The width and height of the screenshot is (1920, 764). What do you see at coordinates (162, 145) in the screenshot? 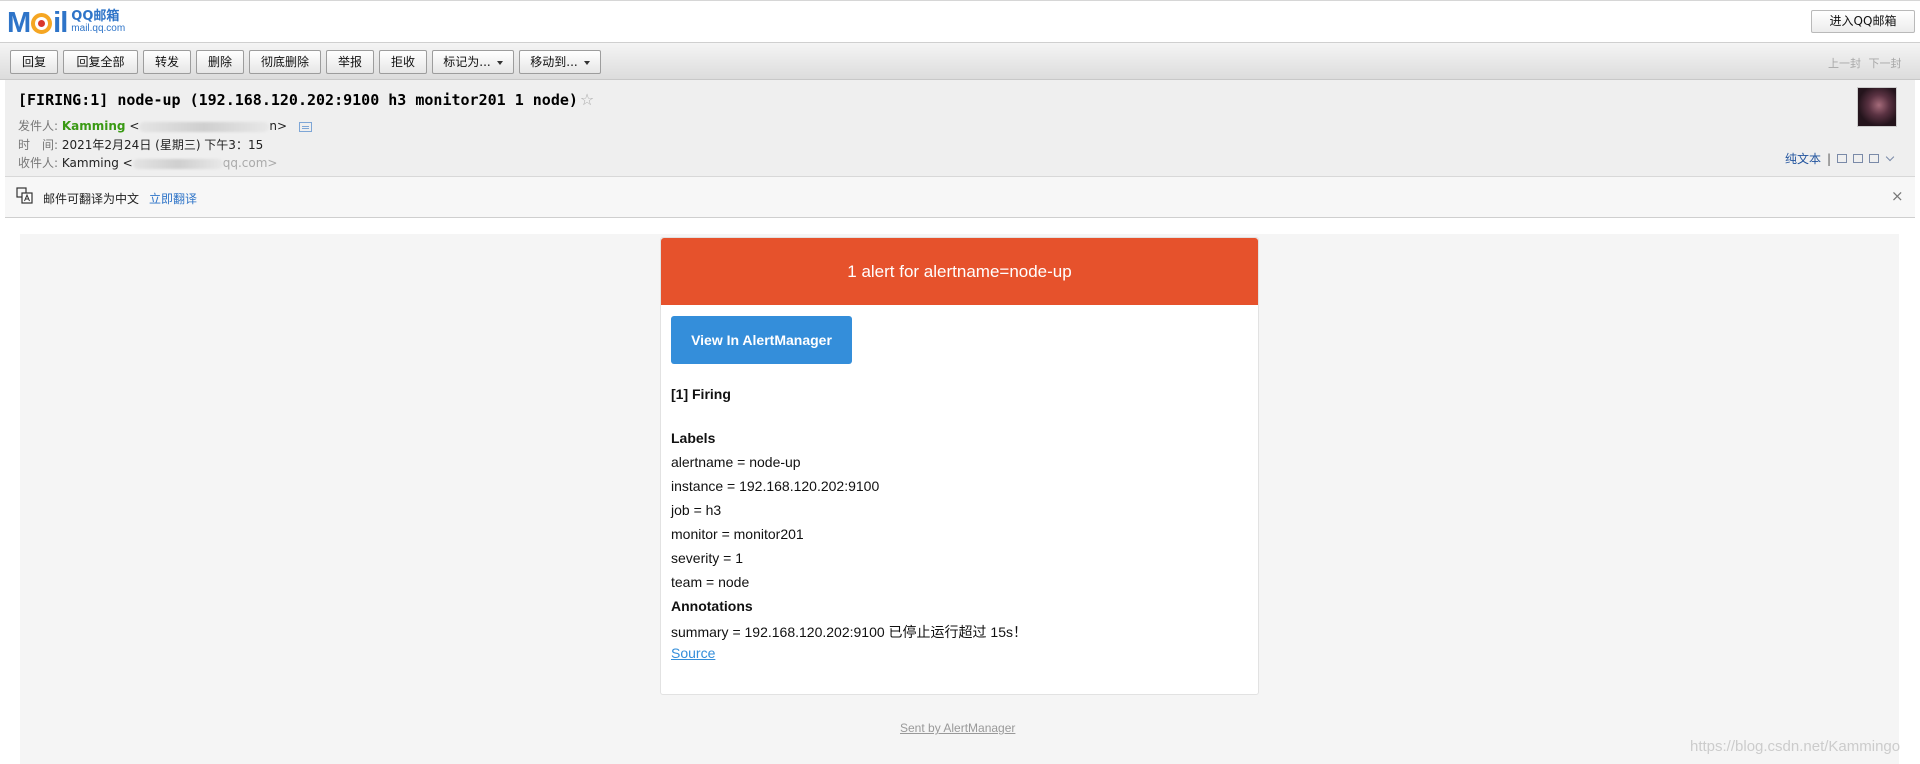
I see `sent-time: 2021年2月24日 (星期三) 下午3：15` at bounding box center [162, 145].